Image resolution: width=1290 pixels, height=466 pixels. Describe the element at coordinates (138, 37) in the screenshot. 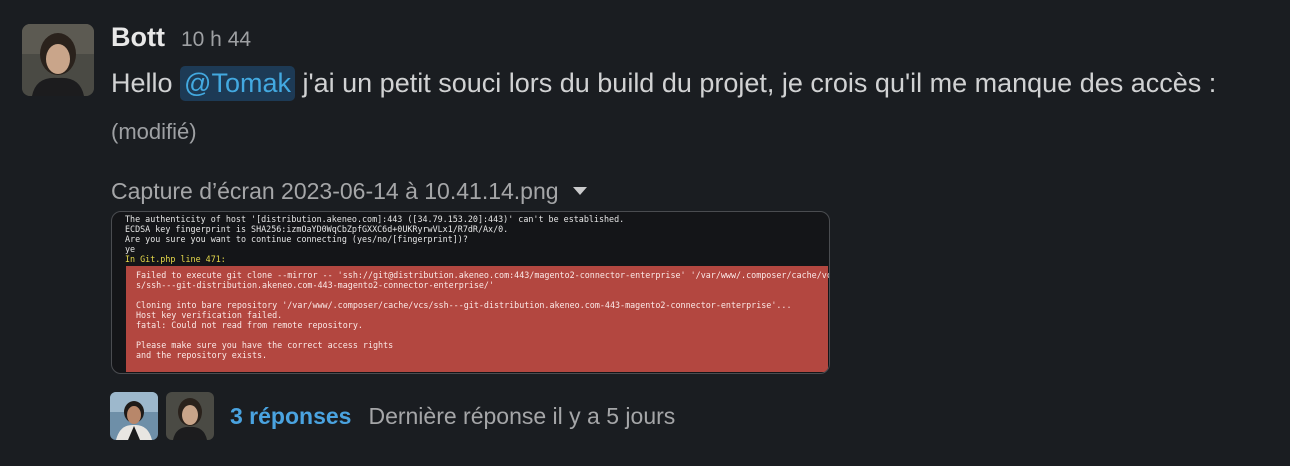

I see `author-name: Bott` at that location.